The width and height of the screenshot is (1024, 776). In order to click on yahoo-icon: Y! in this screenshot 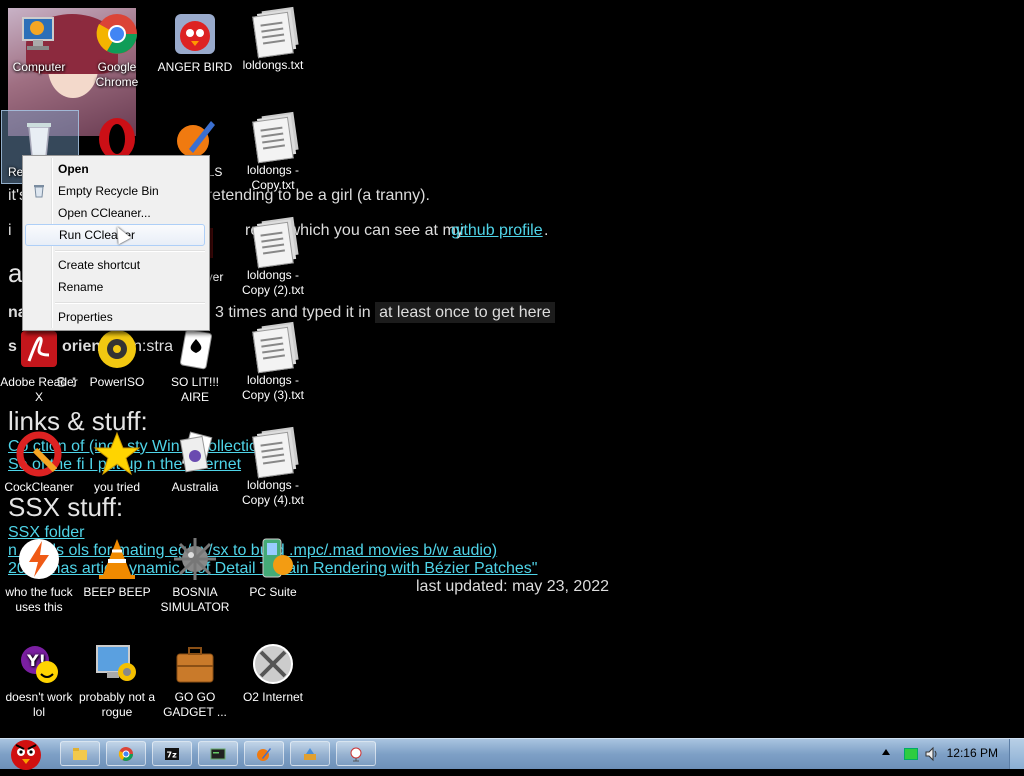, I will do `click(39, 664)`.